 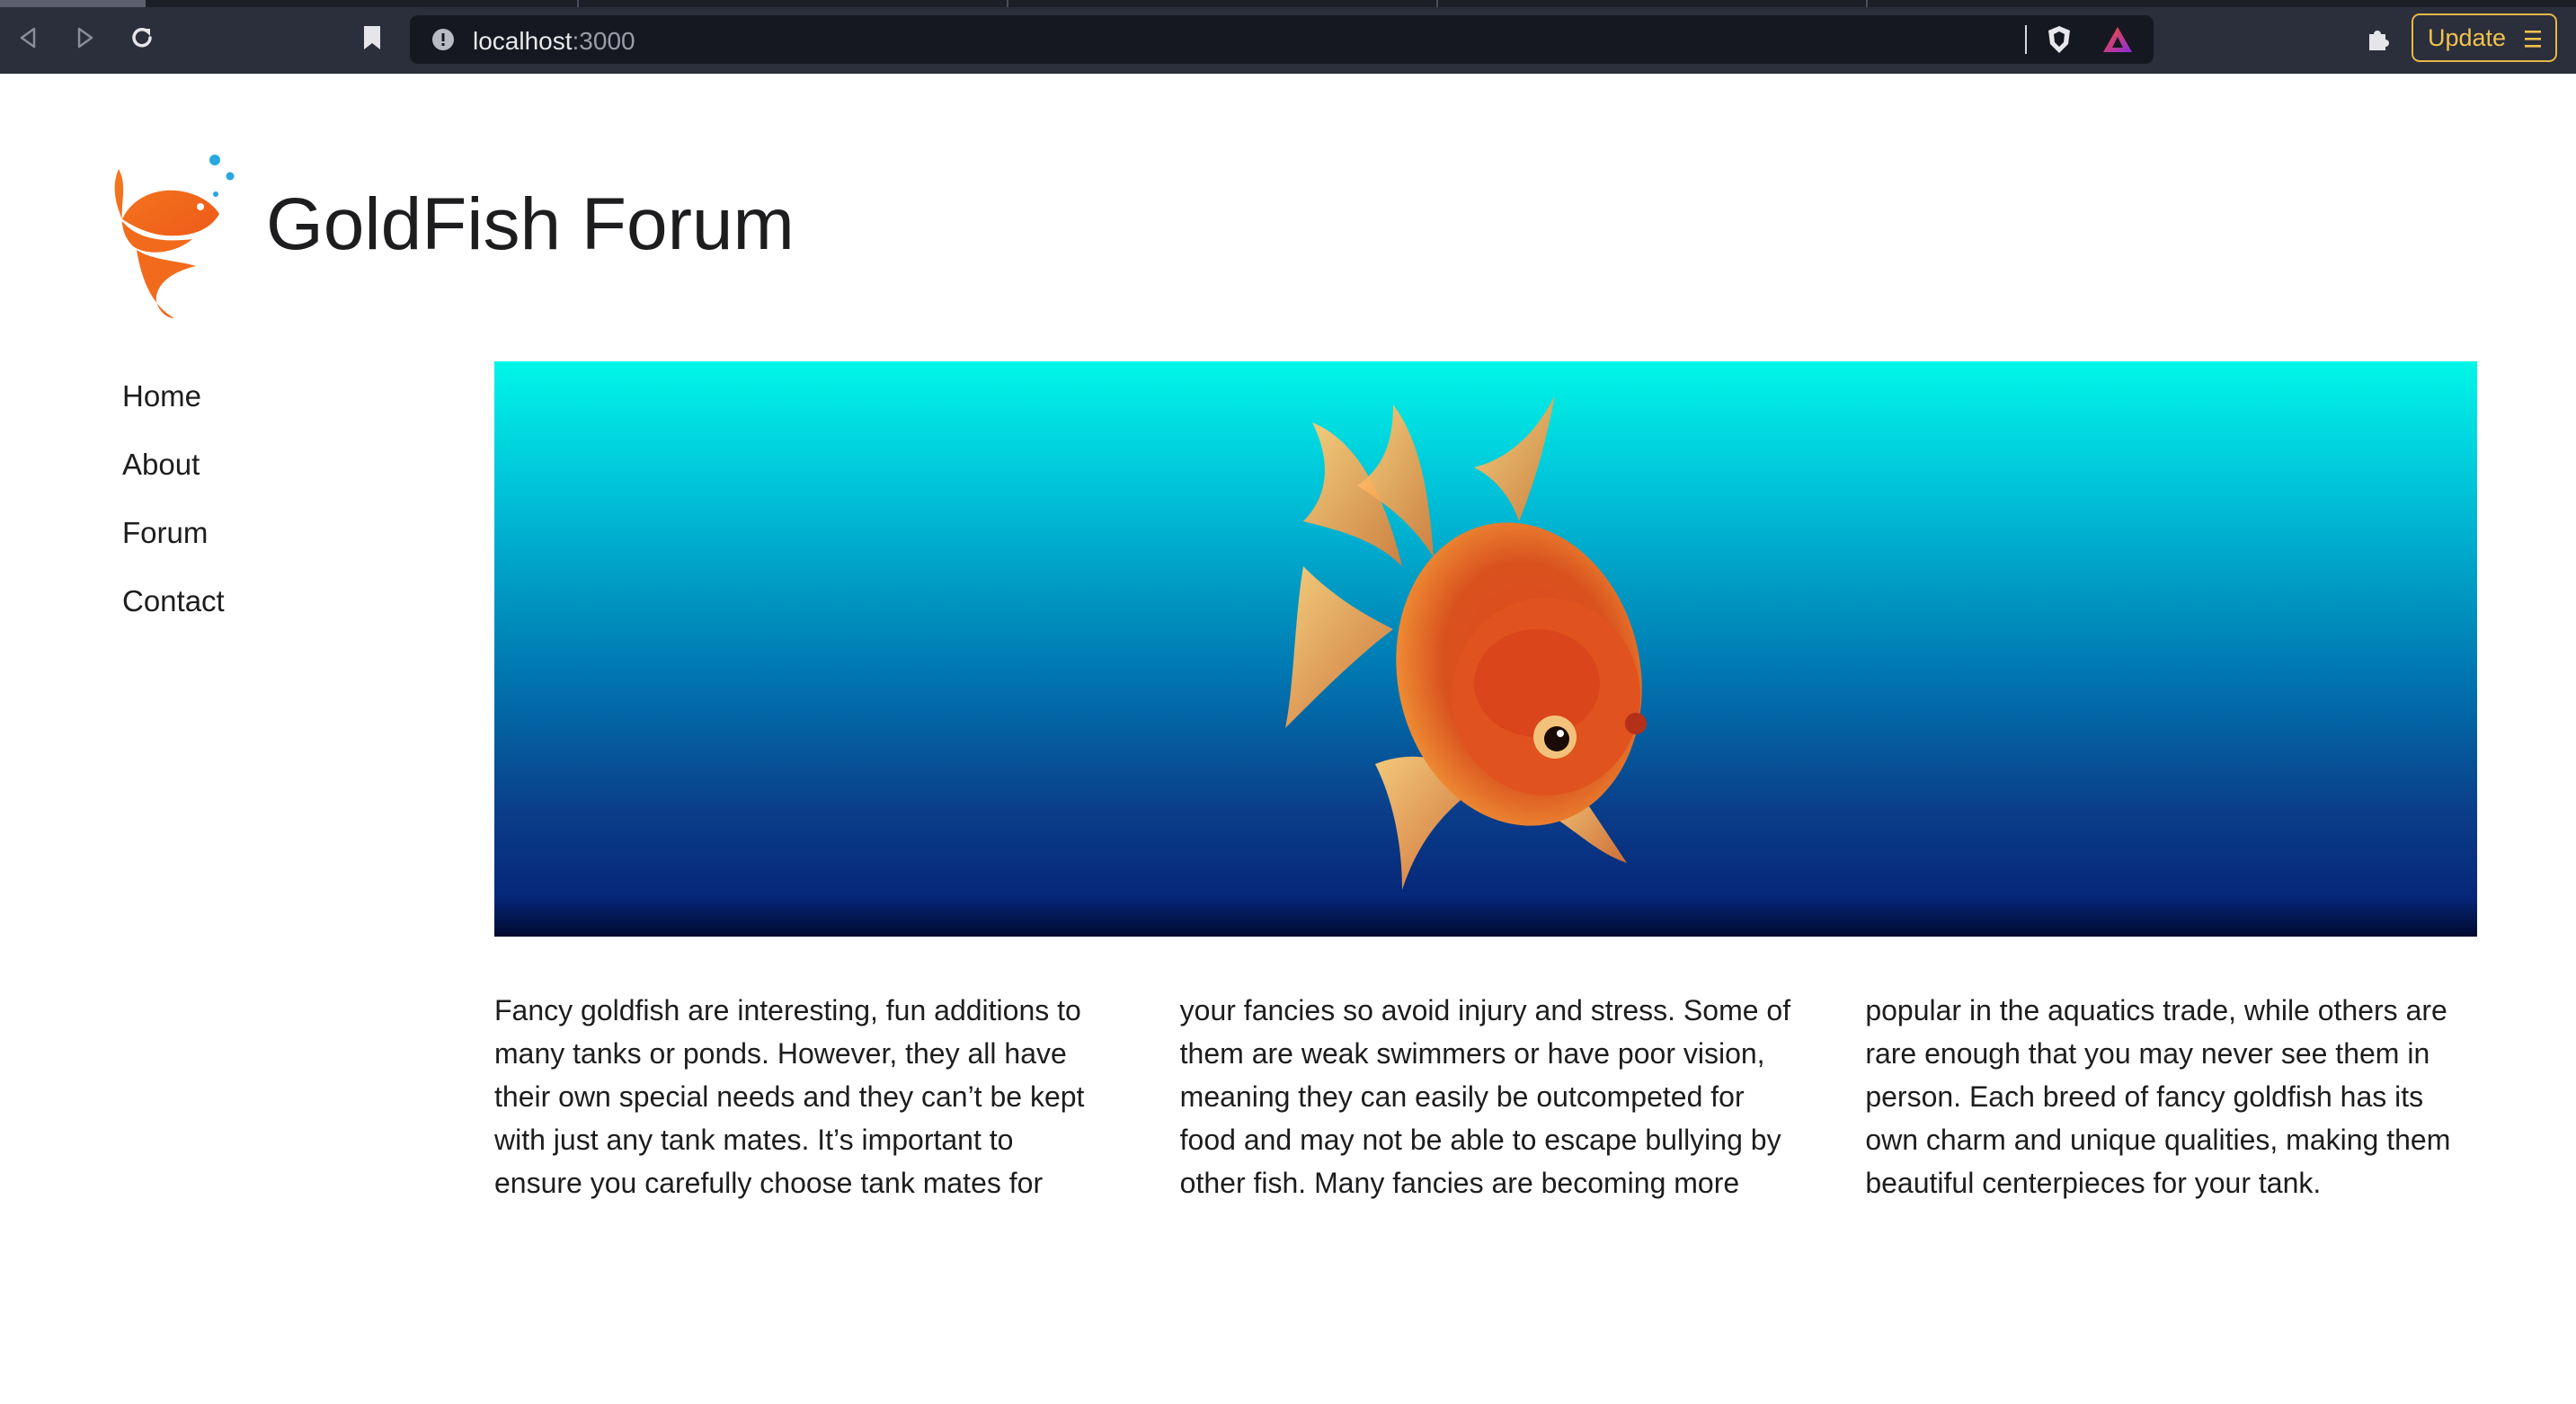 I want to click on menu-icon, so click(x=2533, y=39).